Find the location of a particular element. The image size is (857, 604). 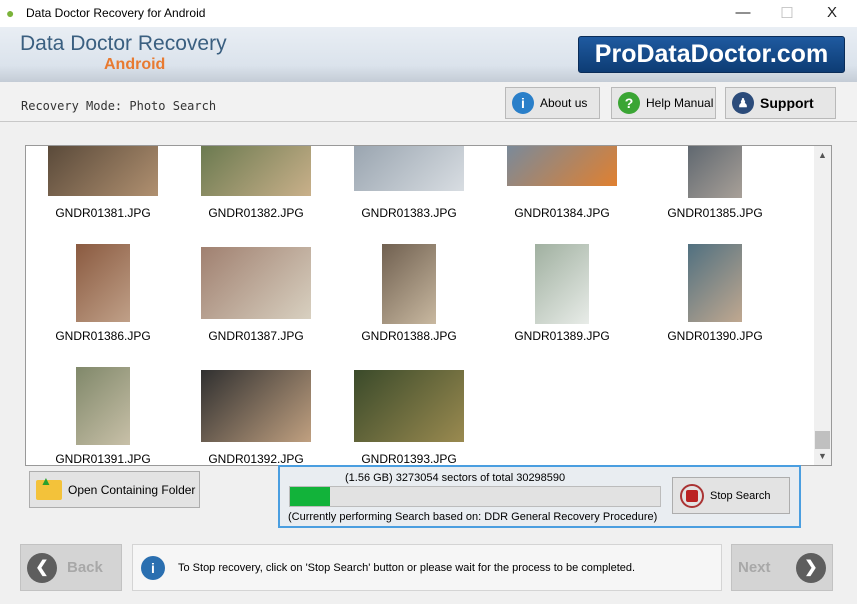

back-label: Back is located at coordinates (85, 567).